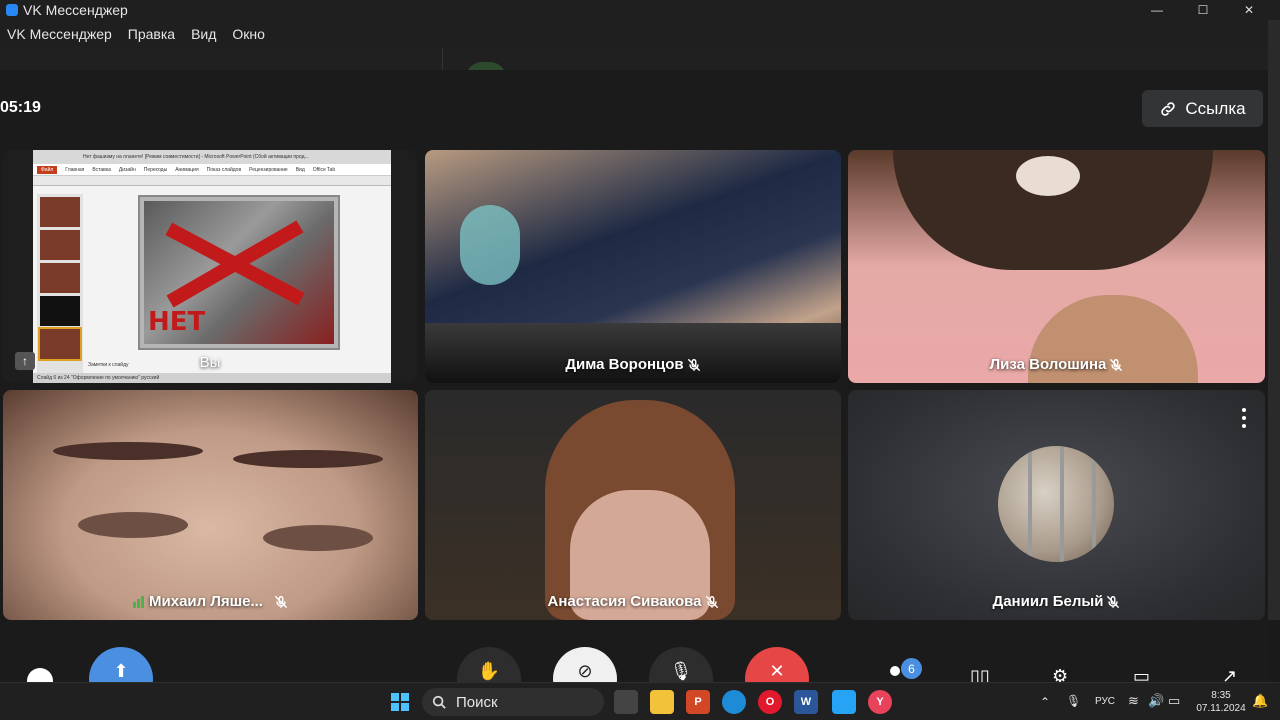 The image size is (1280, 720). I want to click on ppt-slide-thumbnails, so click(60, 284).